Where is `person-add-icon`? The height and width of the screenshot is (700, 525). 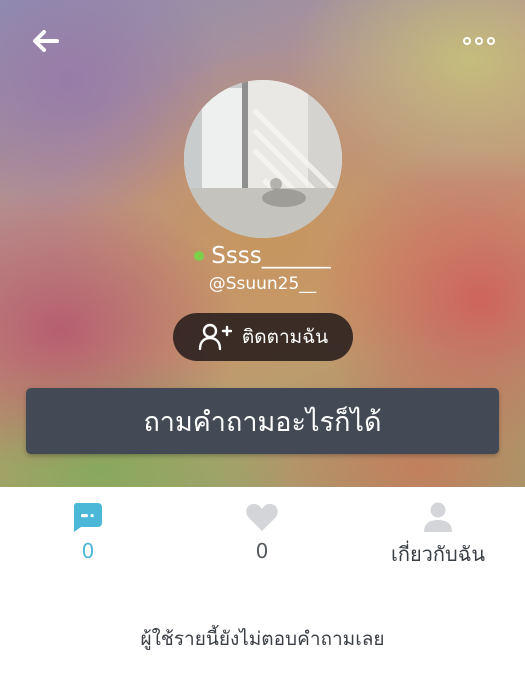
person-add-icon is located at coordinates (215, 337).